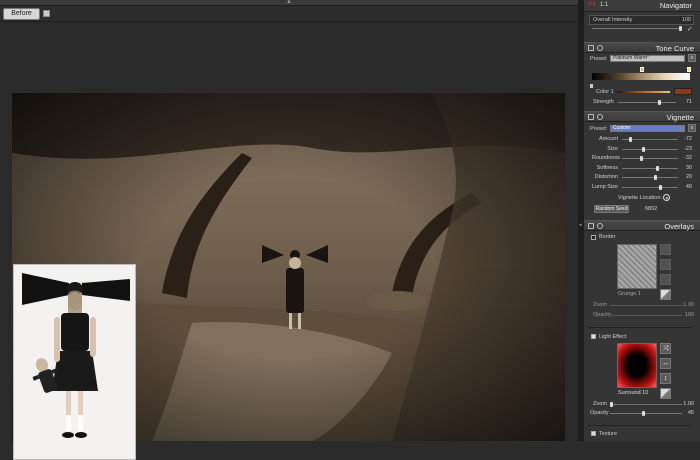 This screenshot has width=700, height=460. Describe the element at coordinates (683, 91) in the screenshot. I see `color-swatch` at that location.